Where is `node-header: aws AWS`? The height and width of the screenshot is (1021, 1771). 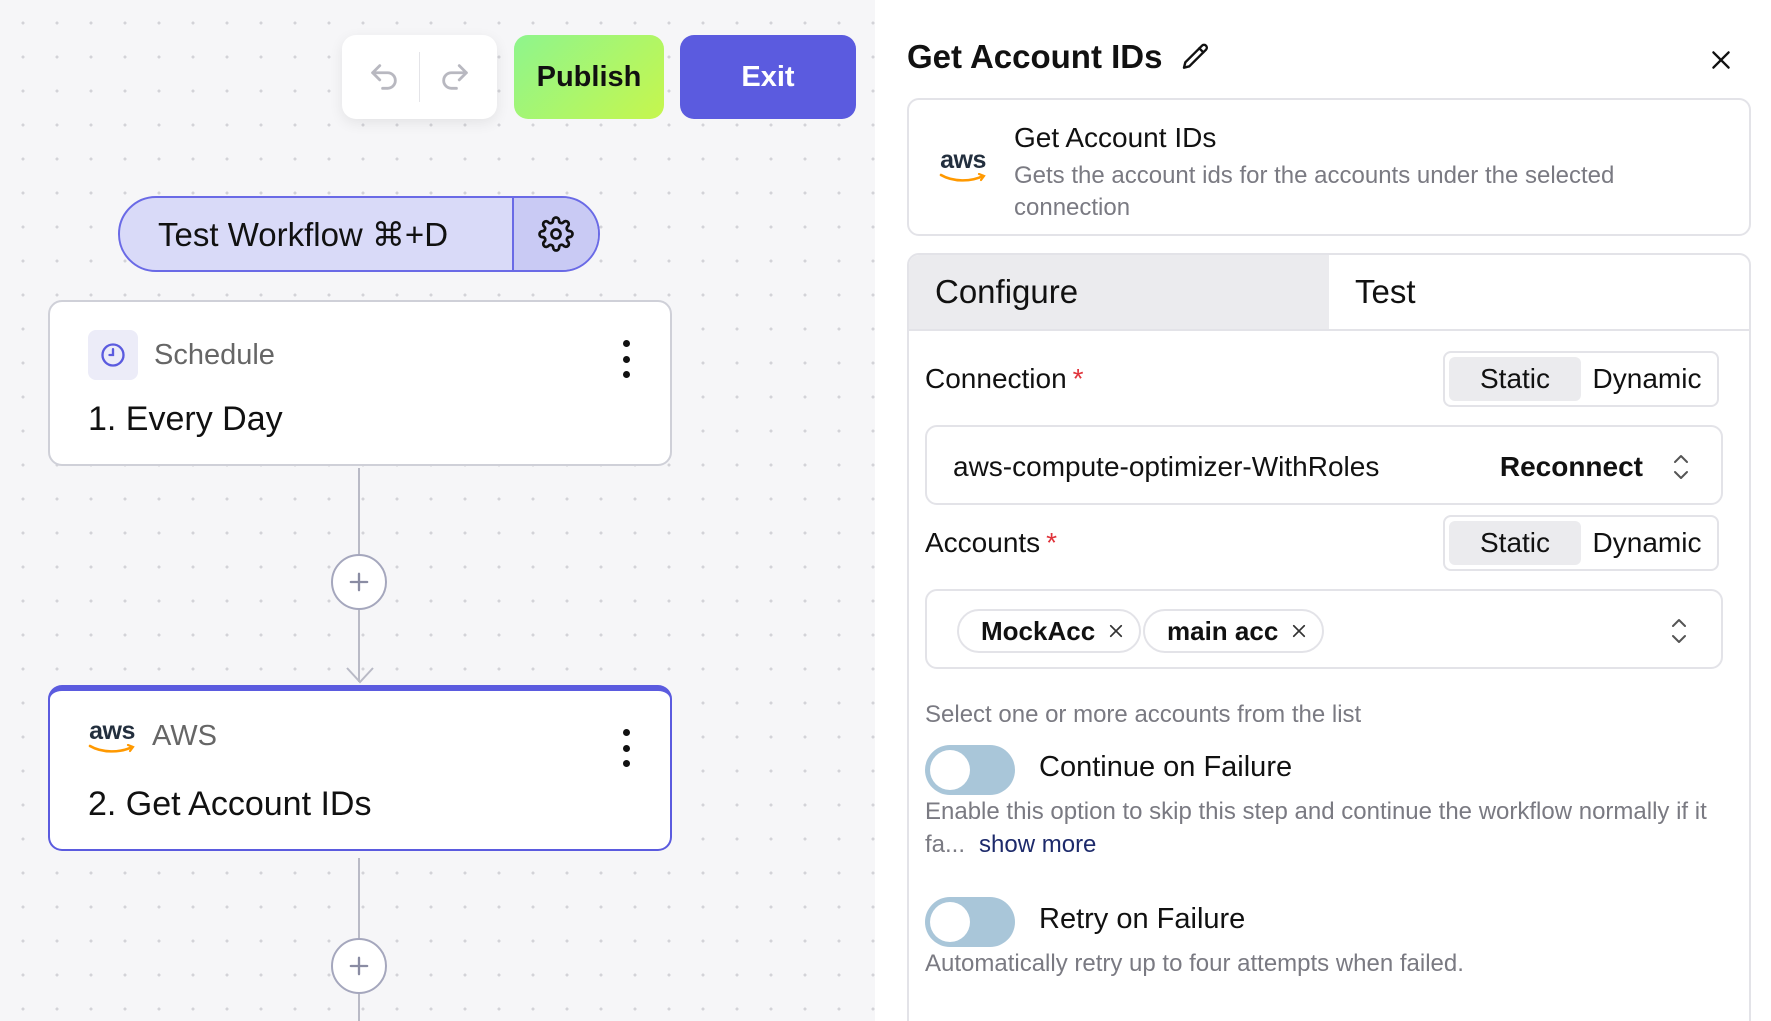
node-header: aws AWS is located at coordinates (152, 736).